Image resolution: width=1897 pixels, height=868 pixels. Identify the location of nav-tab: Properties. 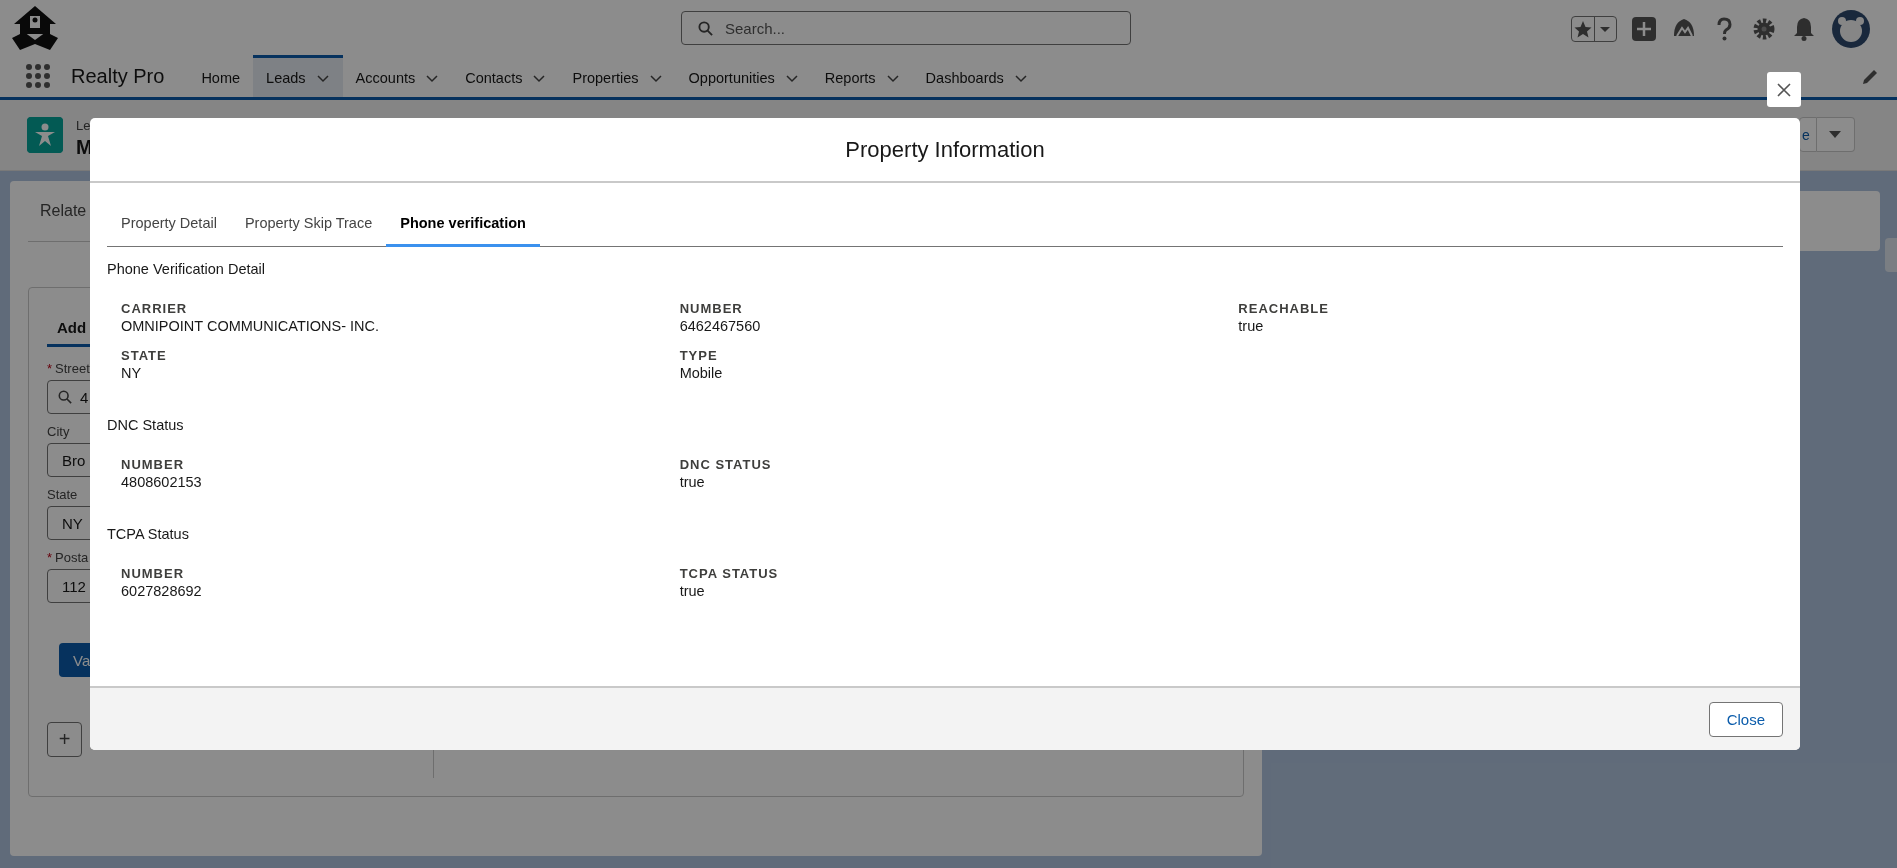
(617, 76).